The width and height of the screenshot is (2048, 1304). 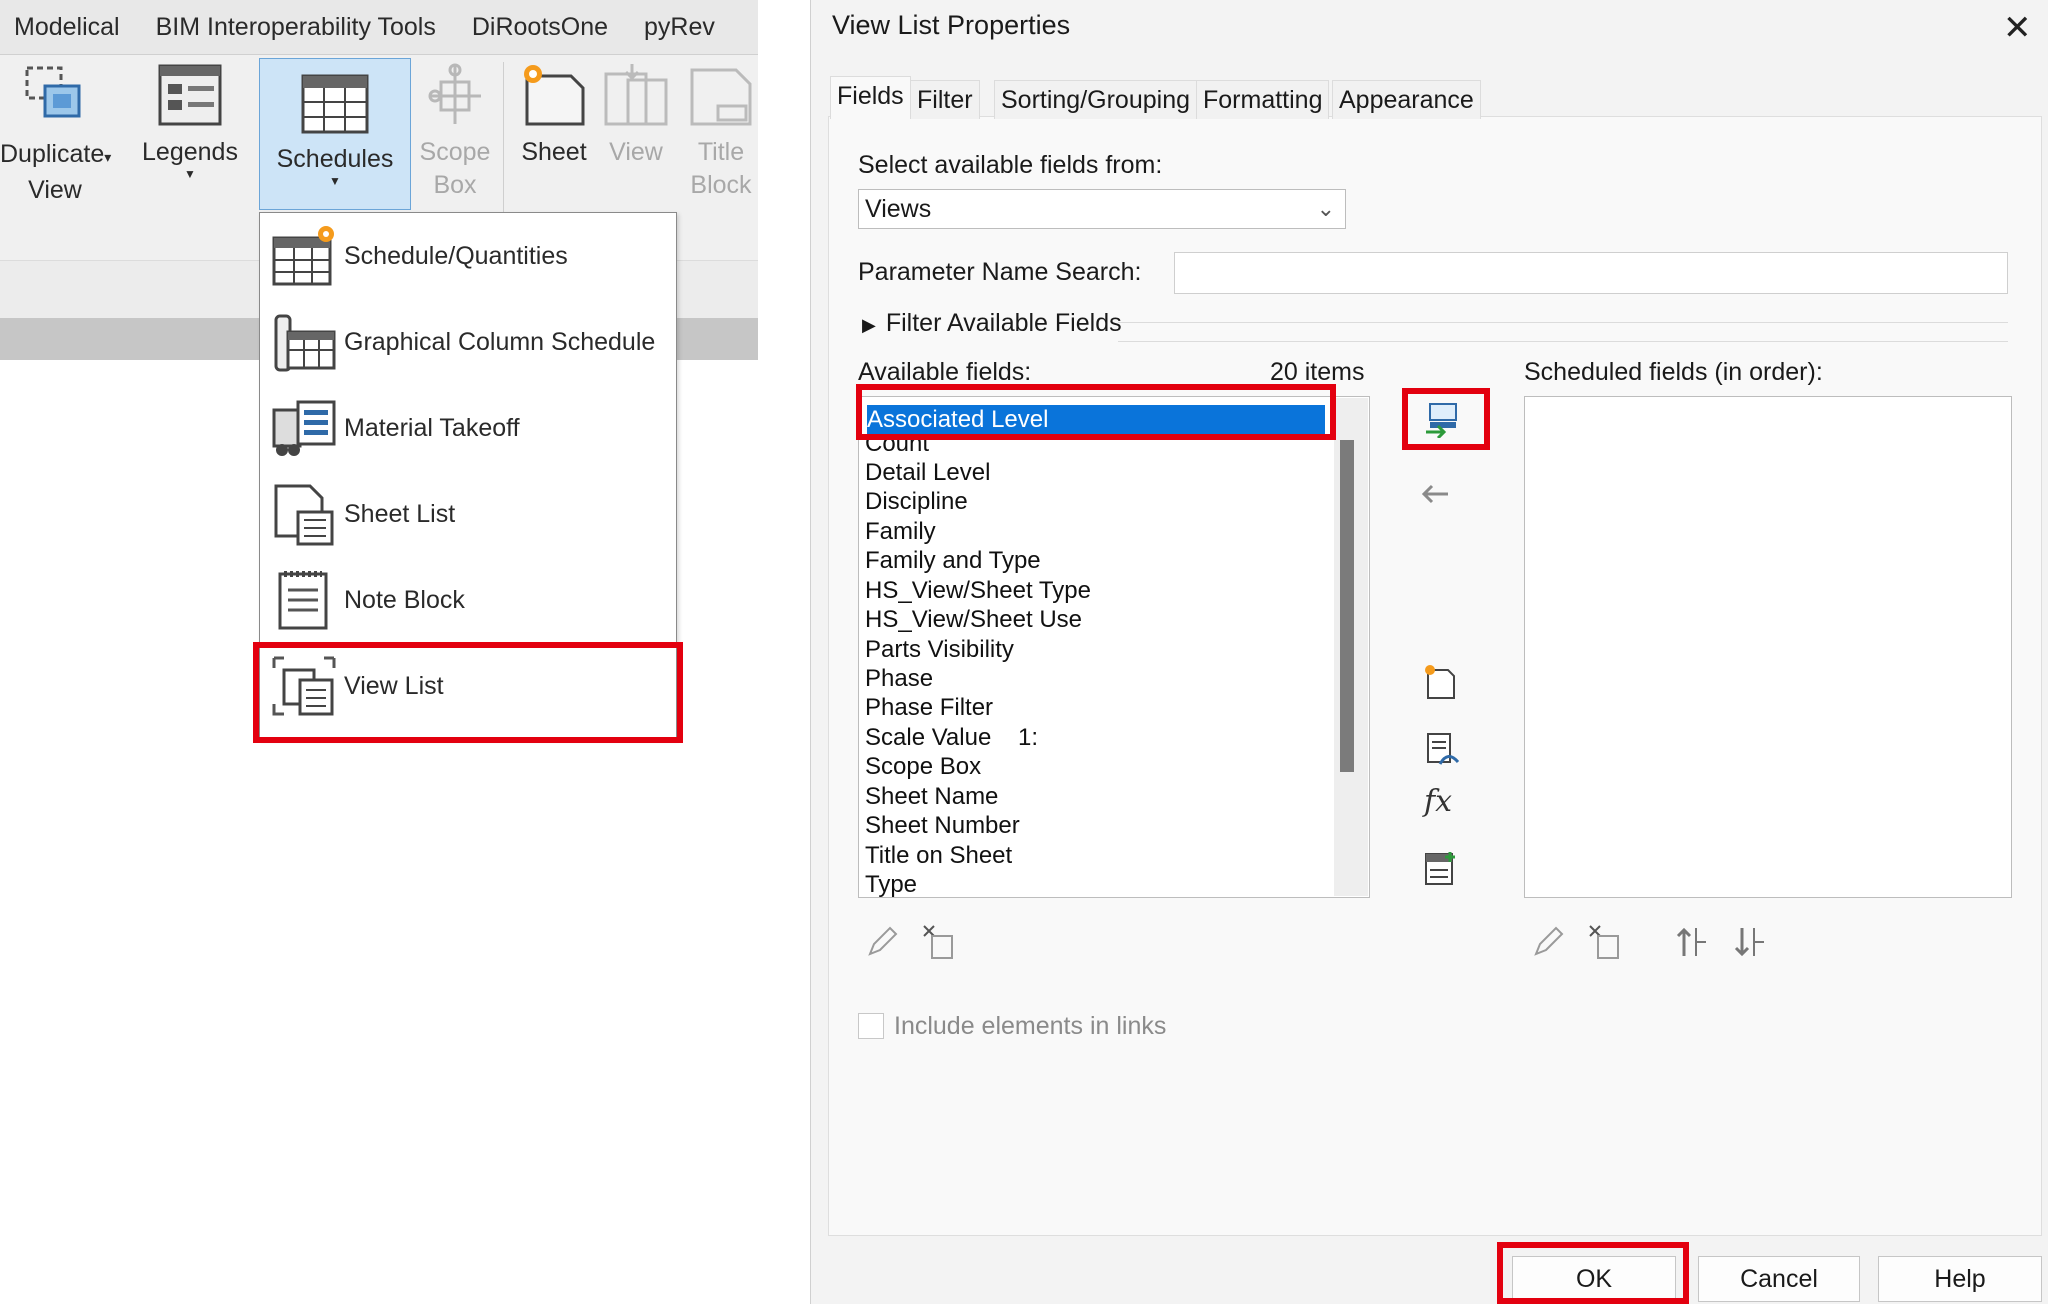 I want to click on list-item: Scale Value 1:, so click(x=951, y=737).